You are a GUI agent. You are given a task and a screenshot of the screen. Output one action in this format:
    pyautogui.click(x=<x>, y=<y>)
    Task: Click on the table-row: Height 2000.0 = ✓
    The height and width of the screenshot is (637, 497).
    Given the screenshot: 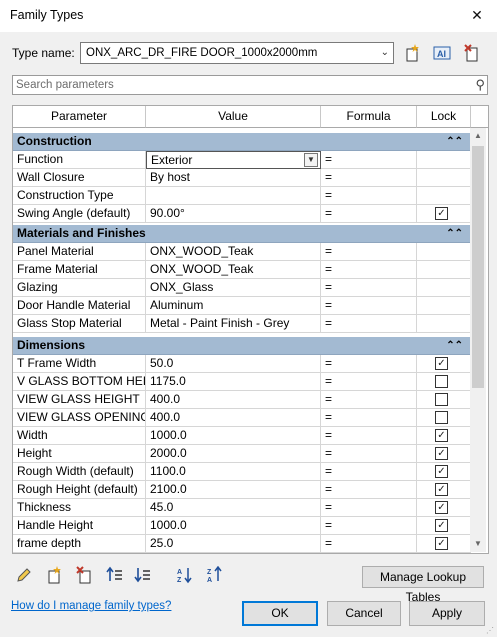 What is the action you would take?
    pyautogui.click(x=242, y=454)
    